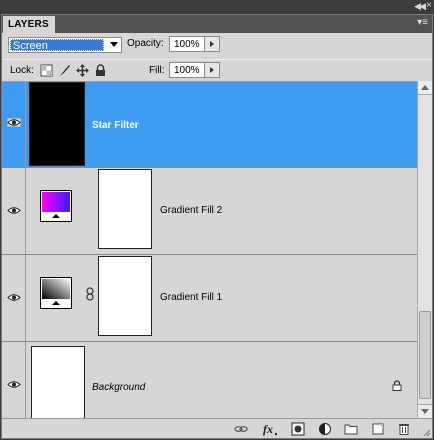 The height and width of the screenshot is (440, 434). Describe the element at coordinates (46, 70) in the screenshot. I see `lock-transparent-pixels-icon` at that location.